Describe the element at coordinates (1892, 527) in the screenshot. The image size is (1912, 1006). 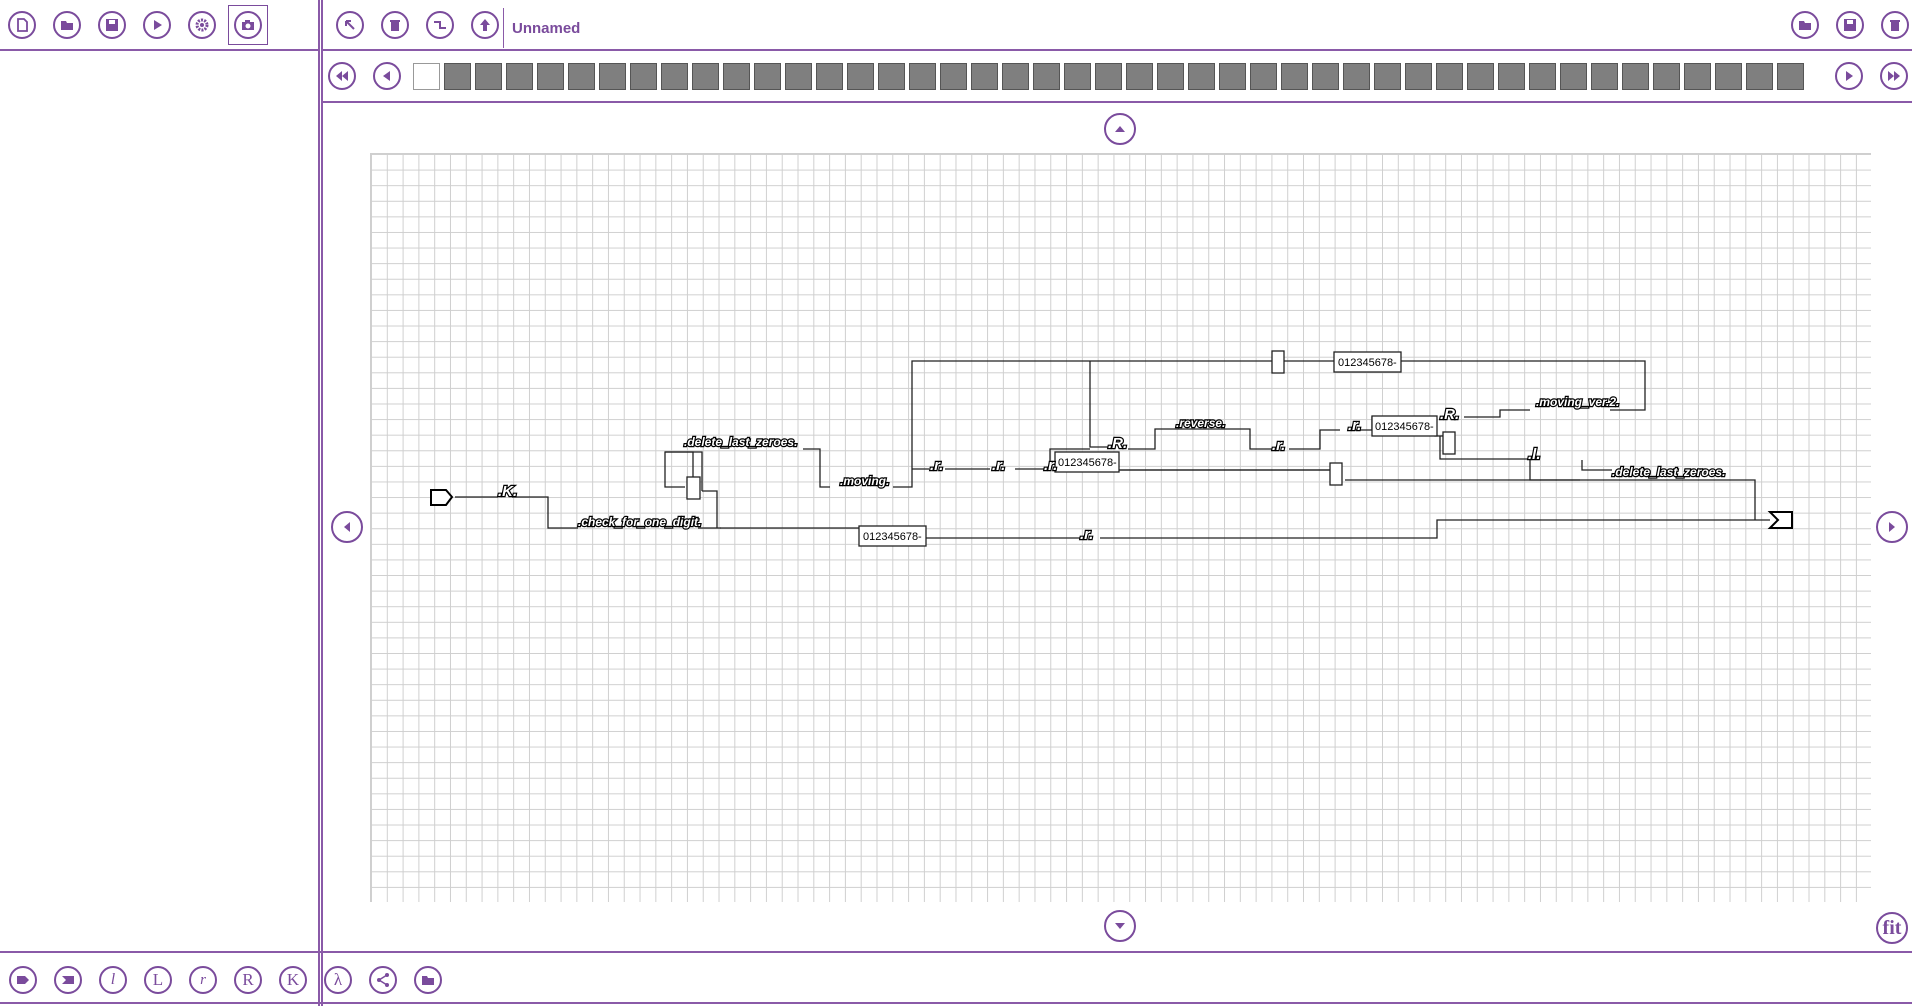
I see `scroll-right-icon` at that location.